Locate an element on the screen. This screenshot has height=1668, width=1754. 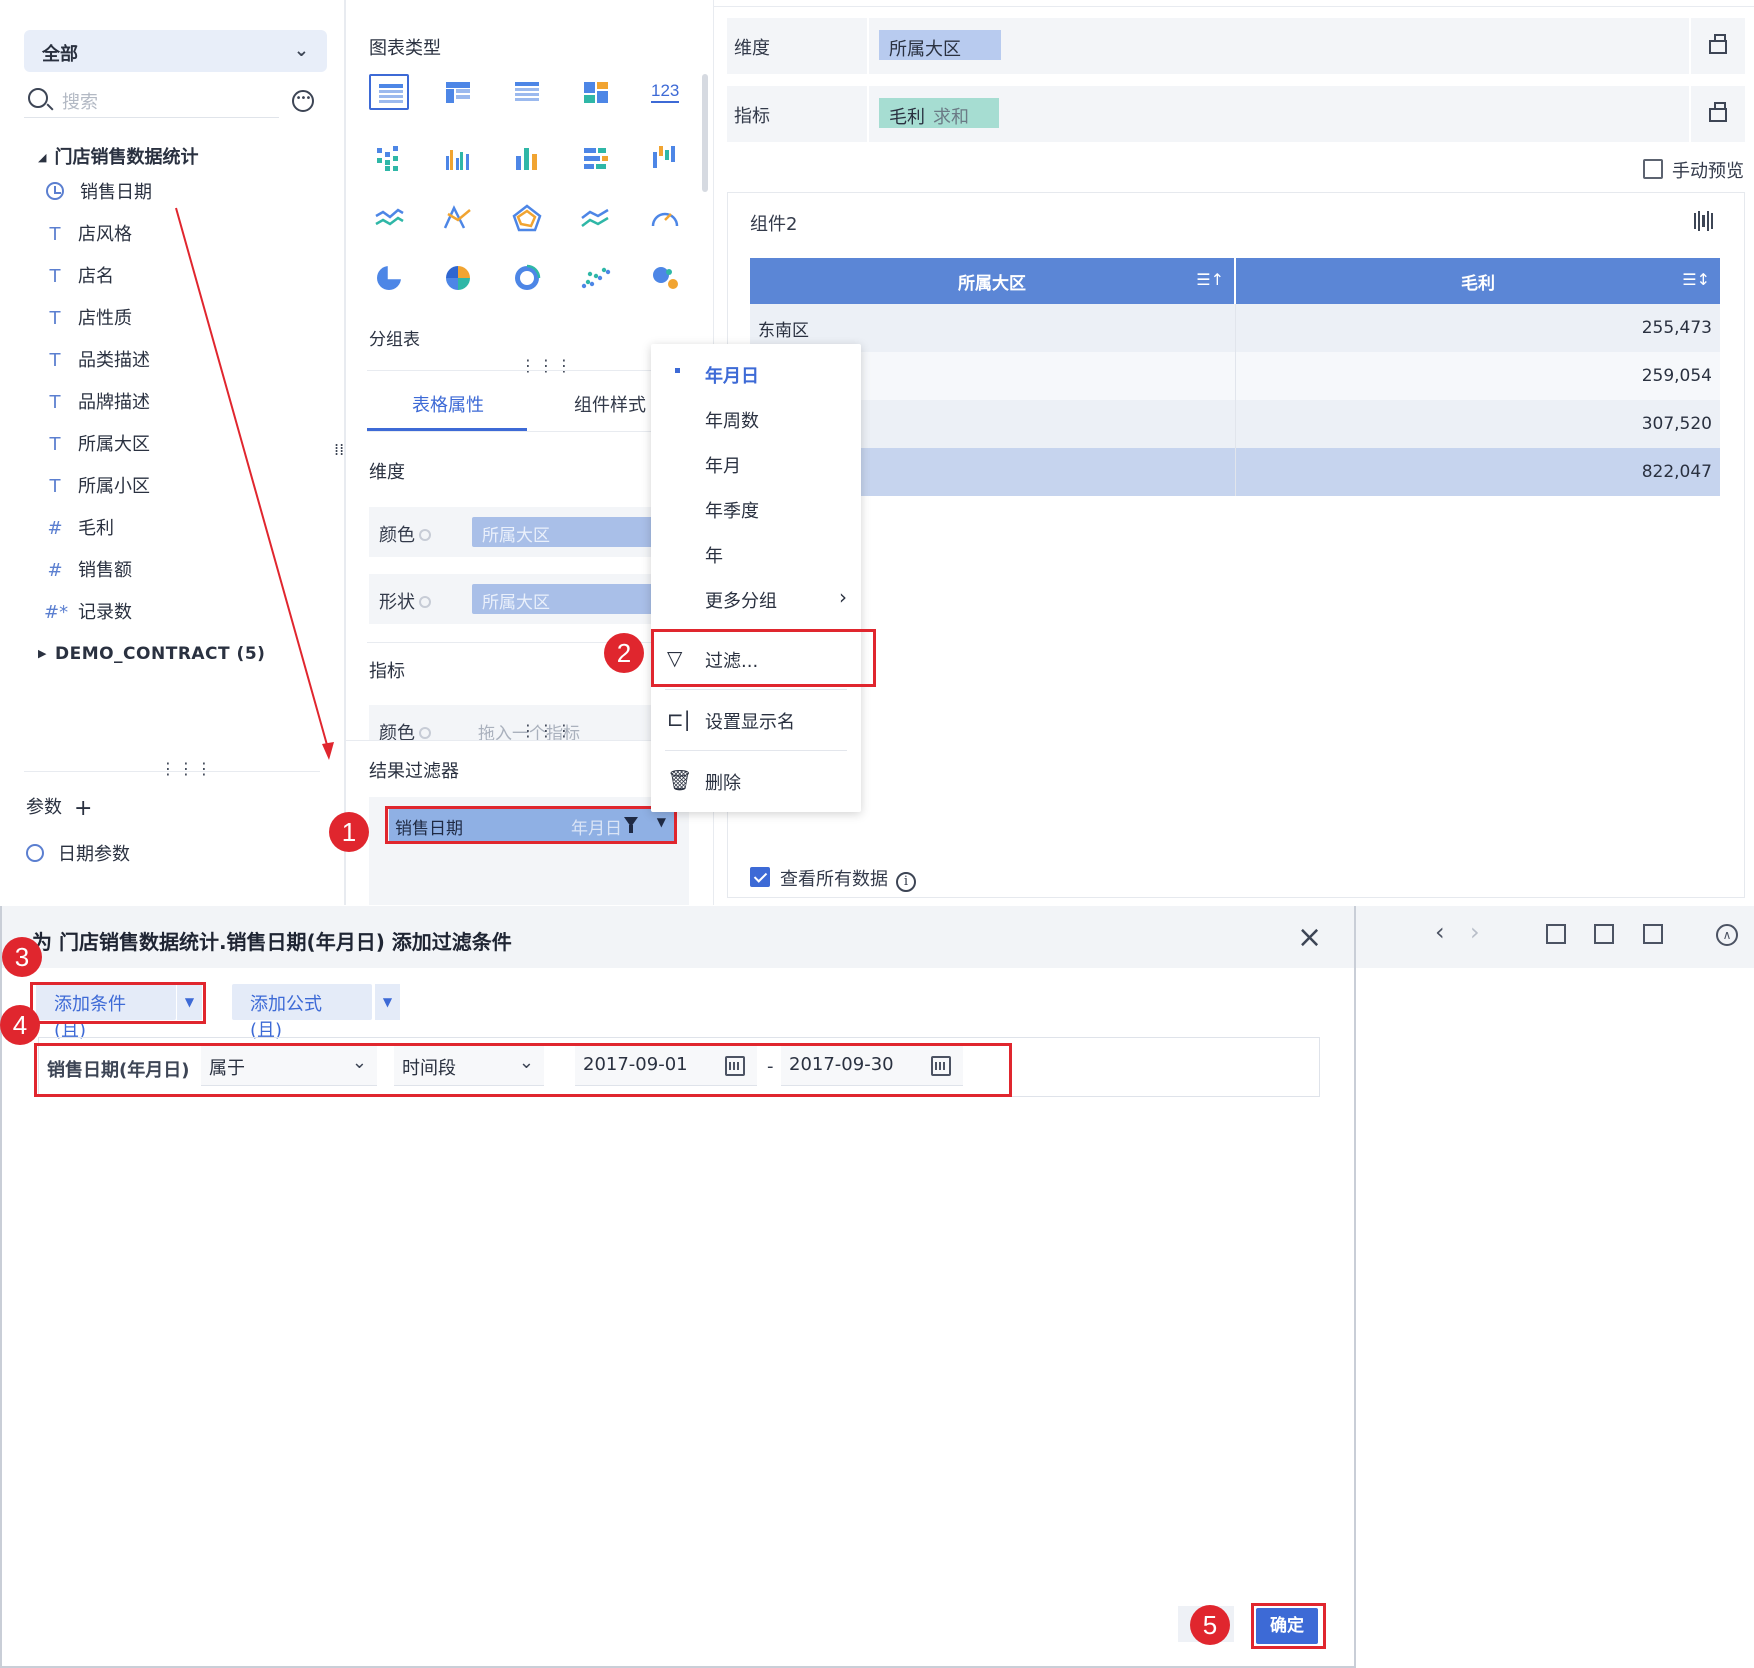
manual-preview-checkbox is located at coordinates (1653, 169).